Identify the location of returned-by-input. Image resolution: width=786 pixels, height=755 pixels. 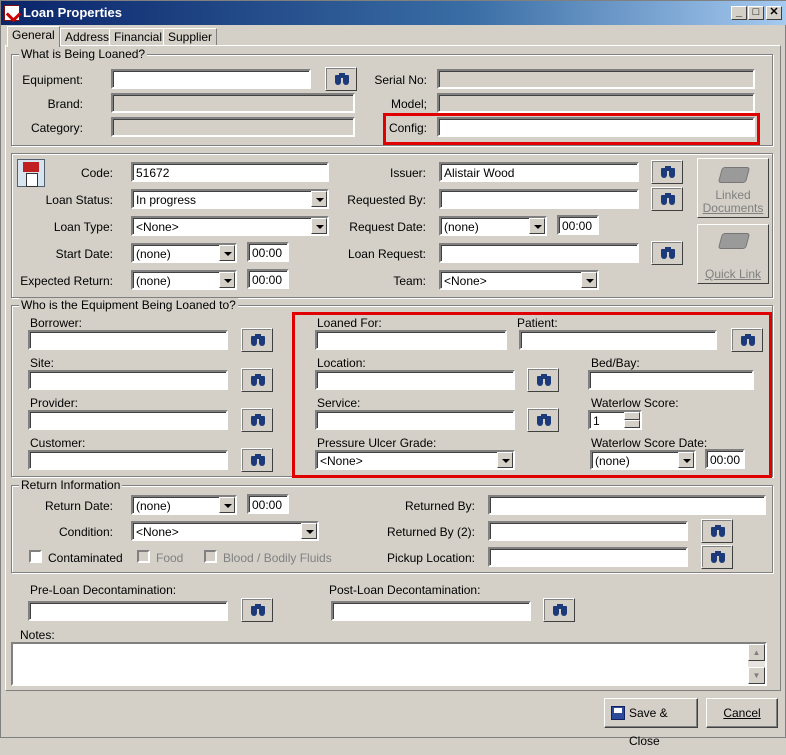
(627, 505).